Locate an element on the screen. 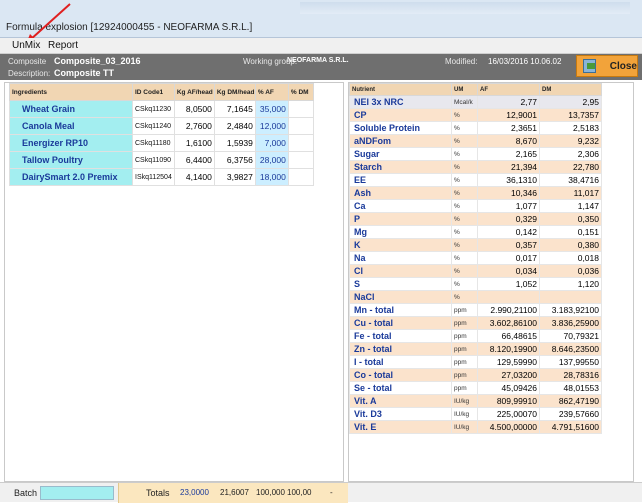 The height and width of the screenshot is (503, 642). exit-door-icon is located at coordinates (589, 66).